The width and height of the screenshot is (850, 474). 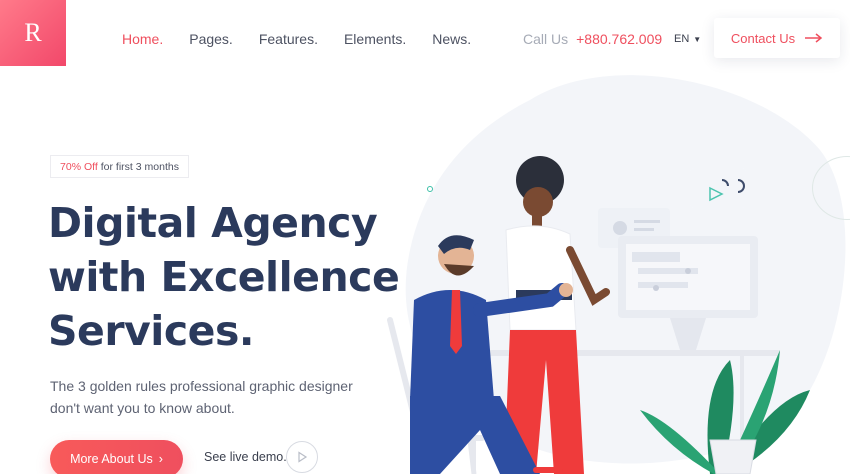 I want to click on arrow-right-icon, so click(x=814, y=38).